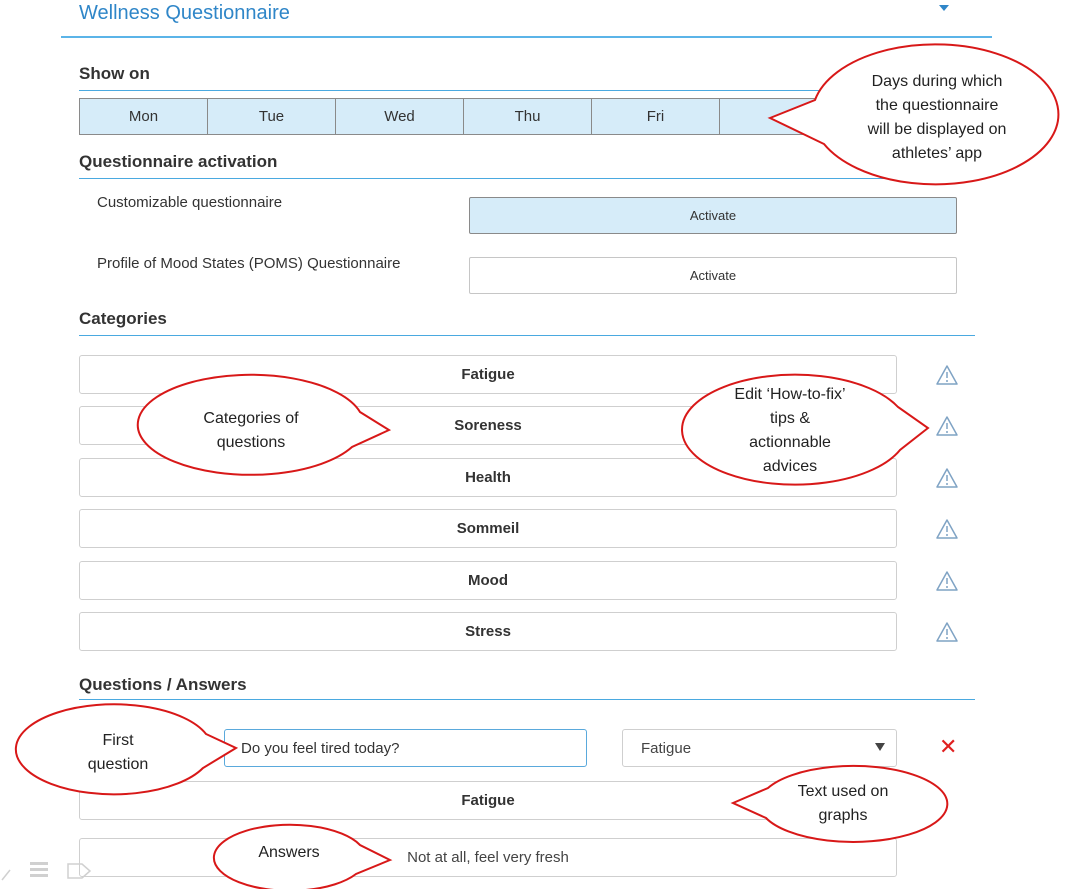 This screenshot has width=1079, height=889. Describe the element at coordinates (118, 752) in the screenshot. I see `callout-first-question-text: First question` at that location.